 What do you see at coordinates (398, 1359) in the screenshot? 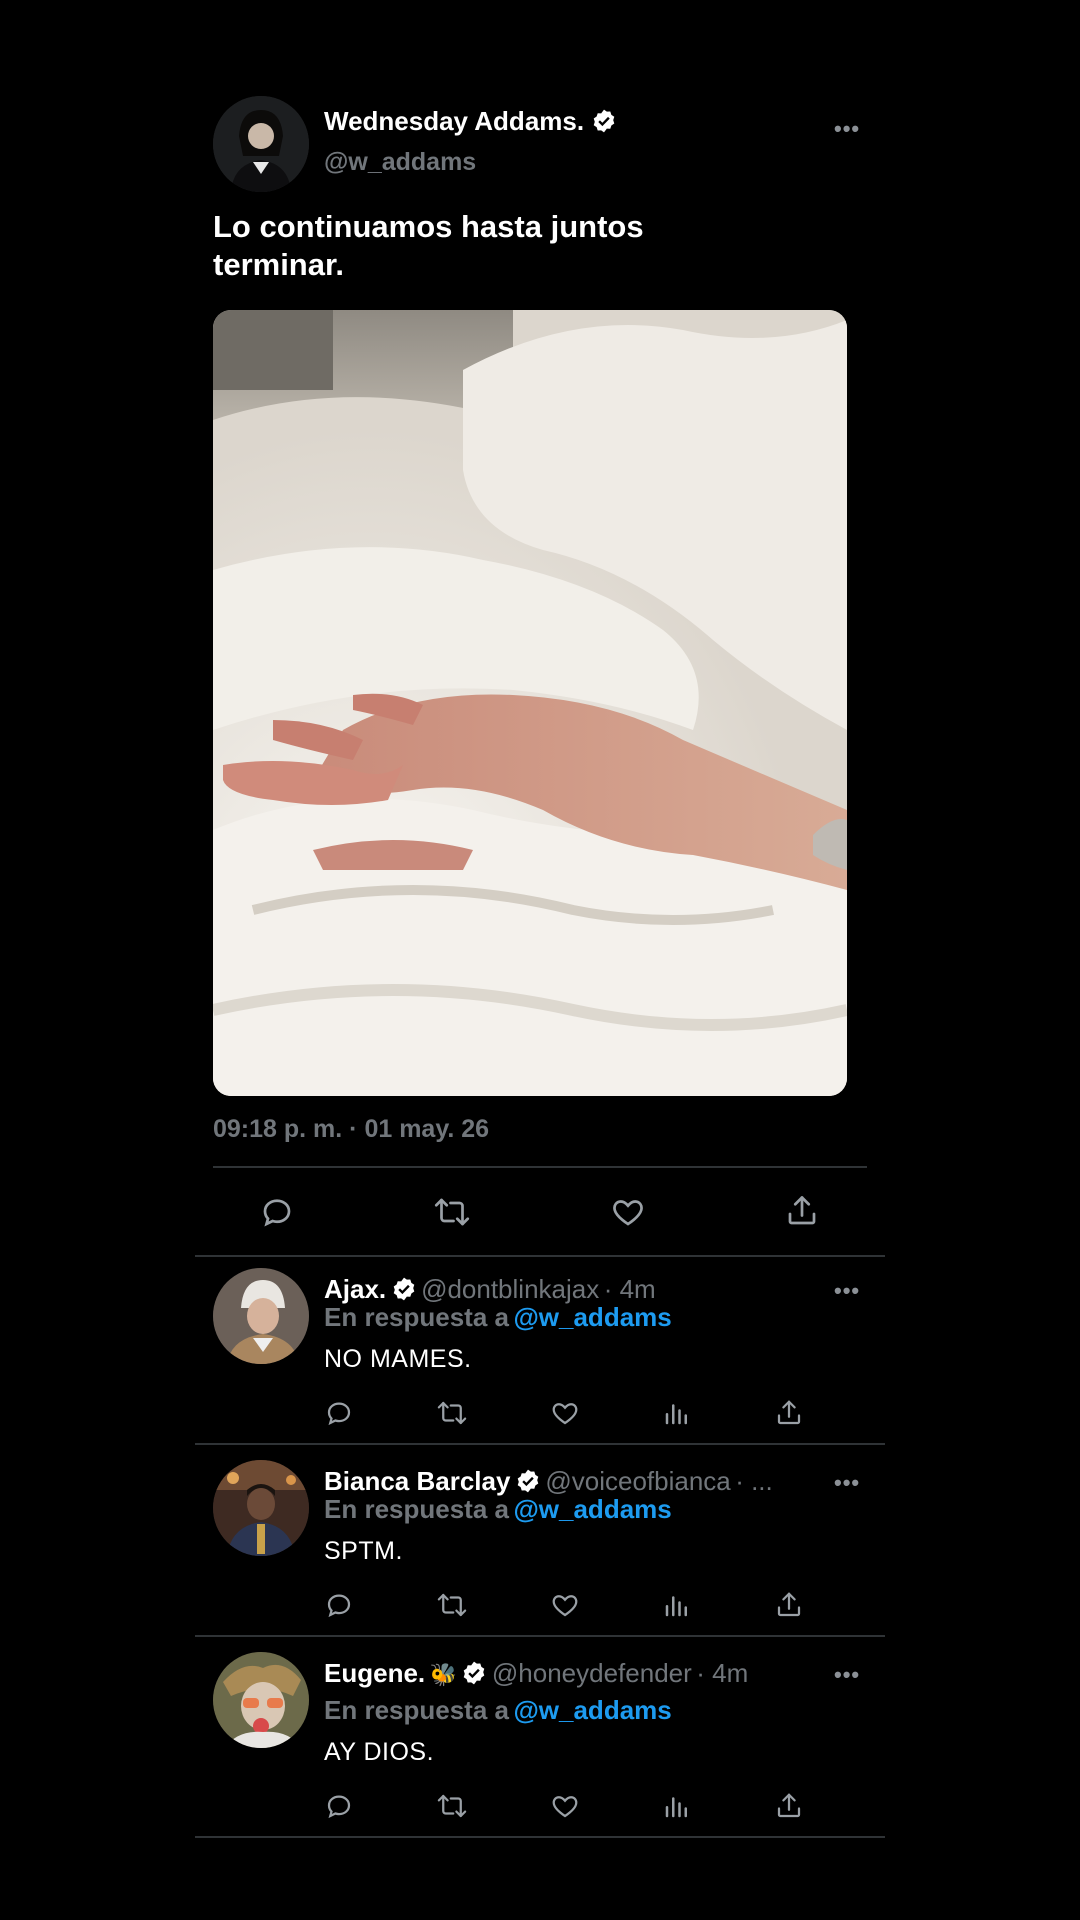
I see `reply-text: NO MAMES.` at bounding box center [398, 1359].